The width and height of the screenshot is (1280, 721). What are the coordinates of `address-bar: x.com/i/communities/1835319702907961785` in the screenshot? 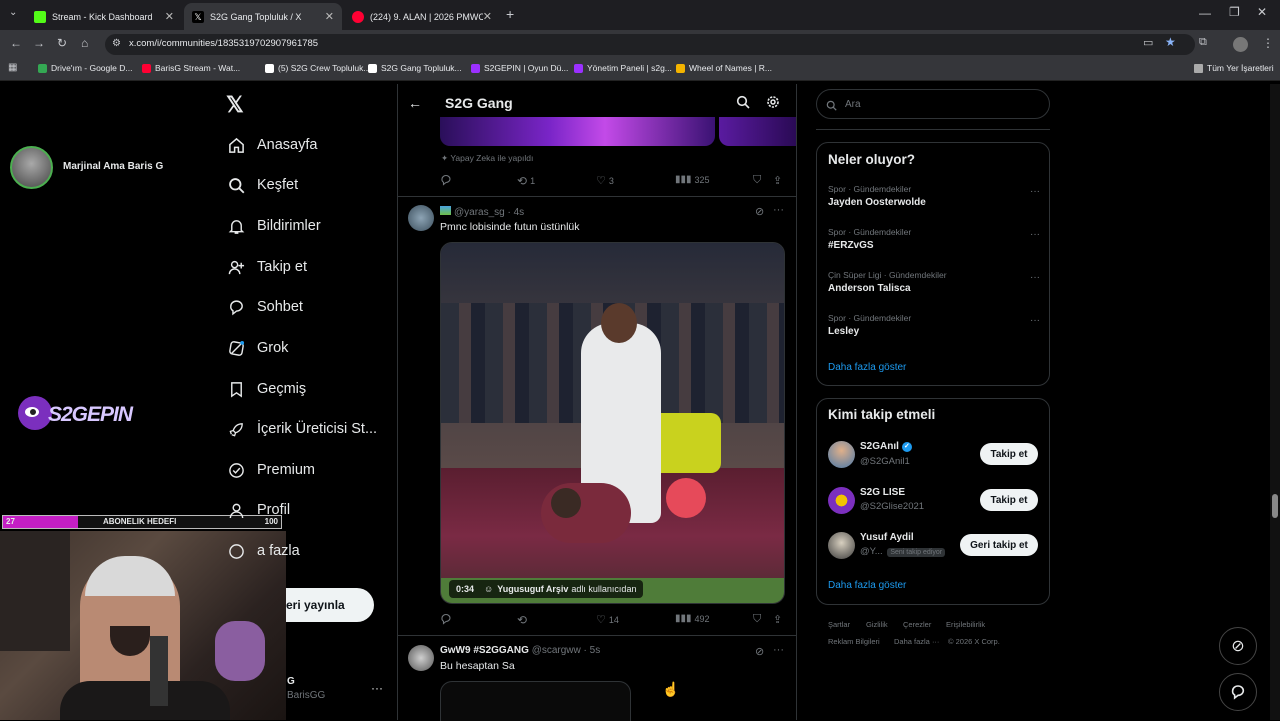 It's located at (650, 44).